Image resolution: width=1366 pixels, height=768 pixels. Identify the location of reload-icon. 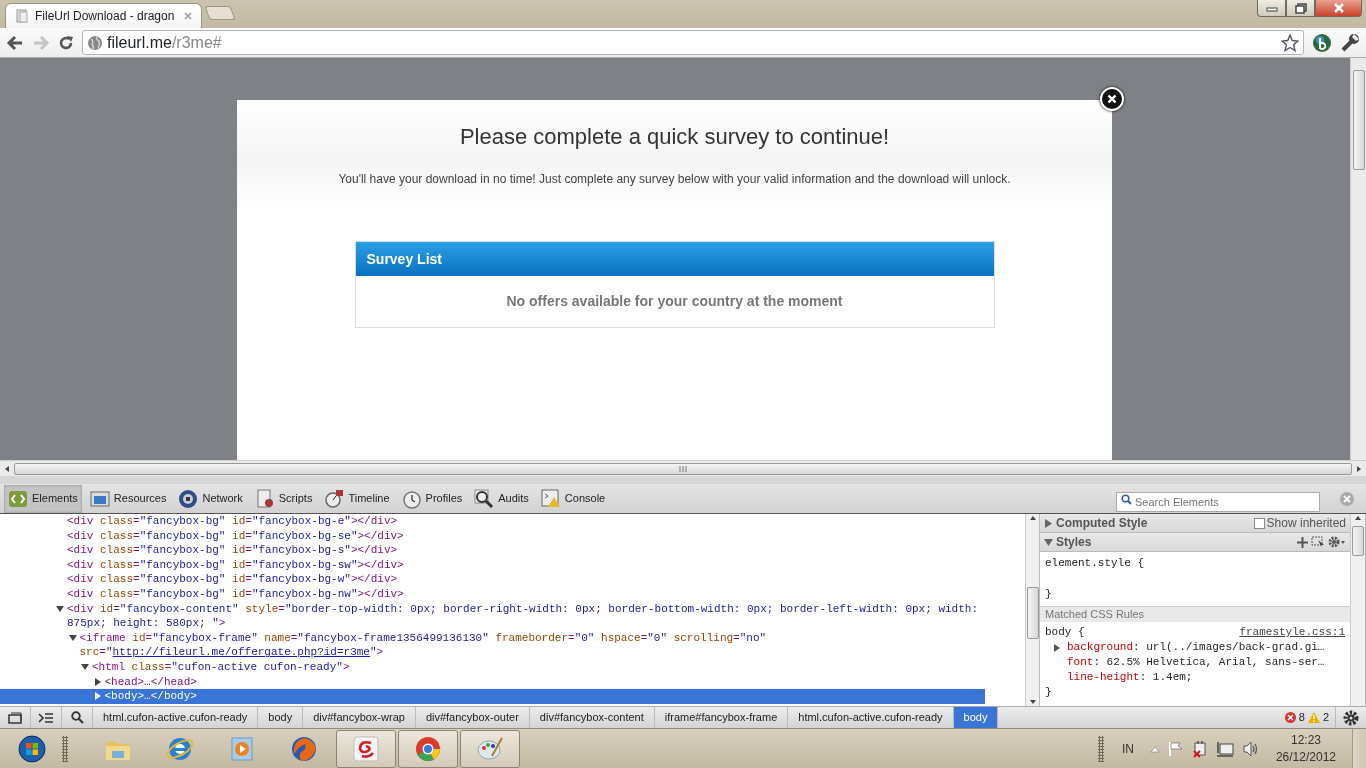
(66, 42).